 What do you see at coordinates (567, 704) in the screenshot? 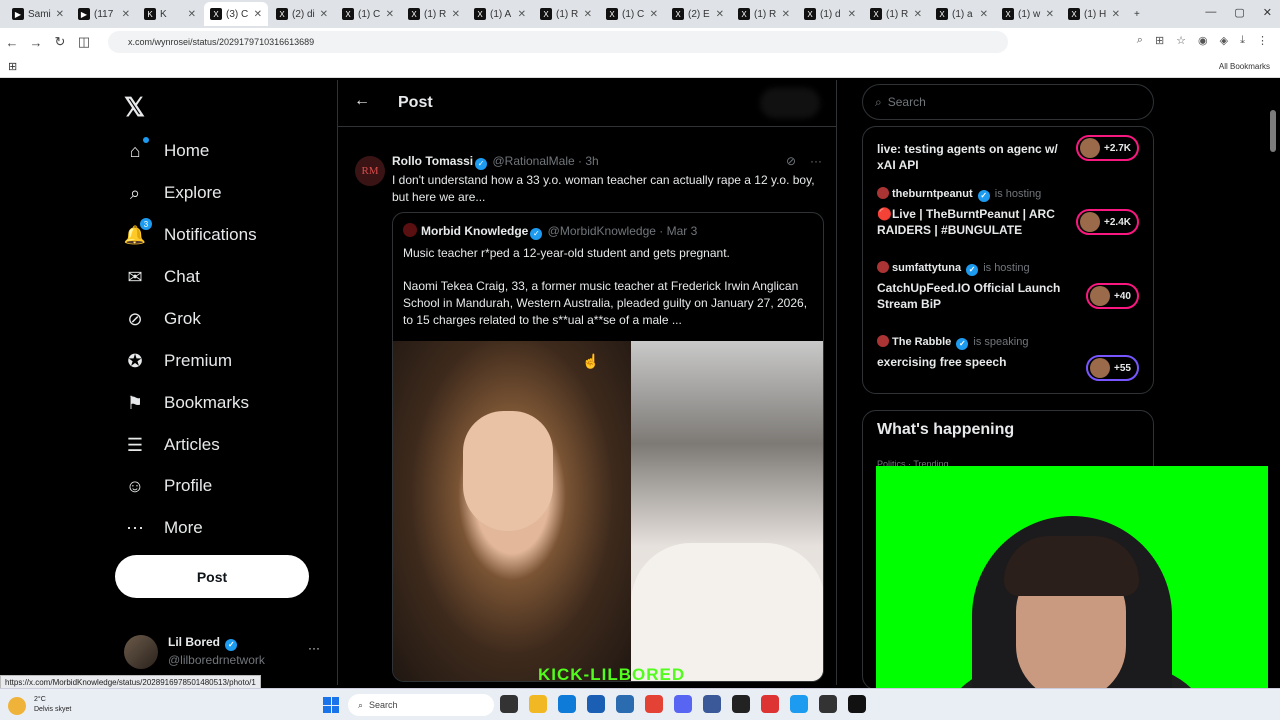
I see `edge-icon` at bounding box center [567, 704].